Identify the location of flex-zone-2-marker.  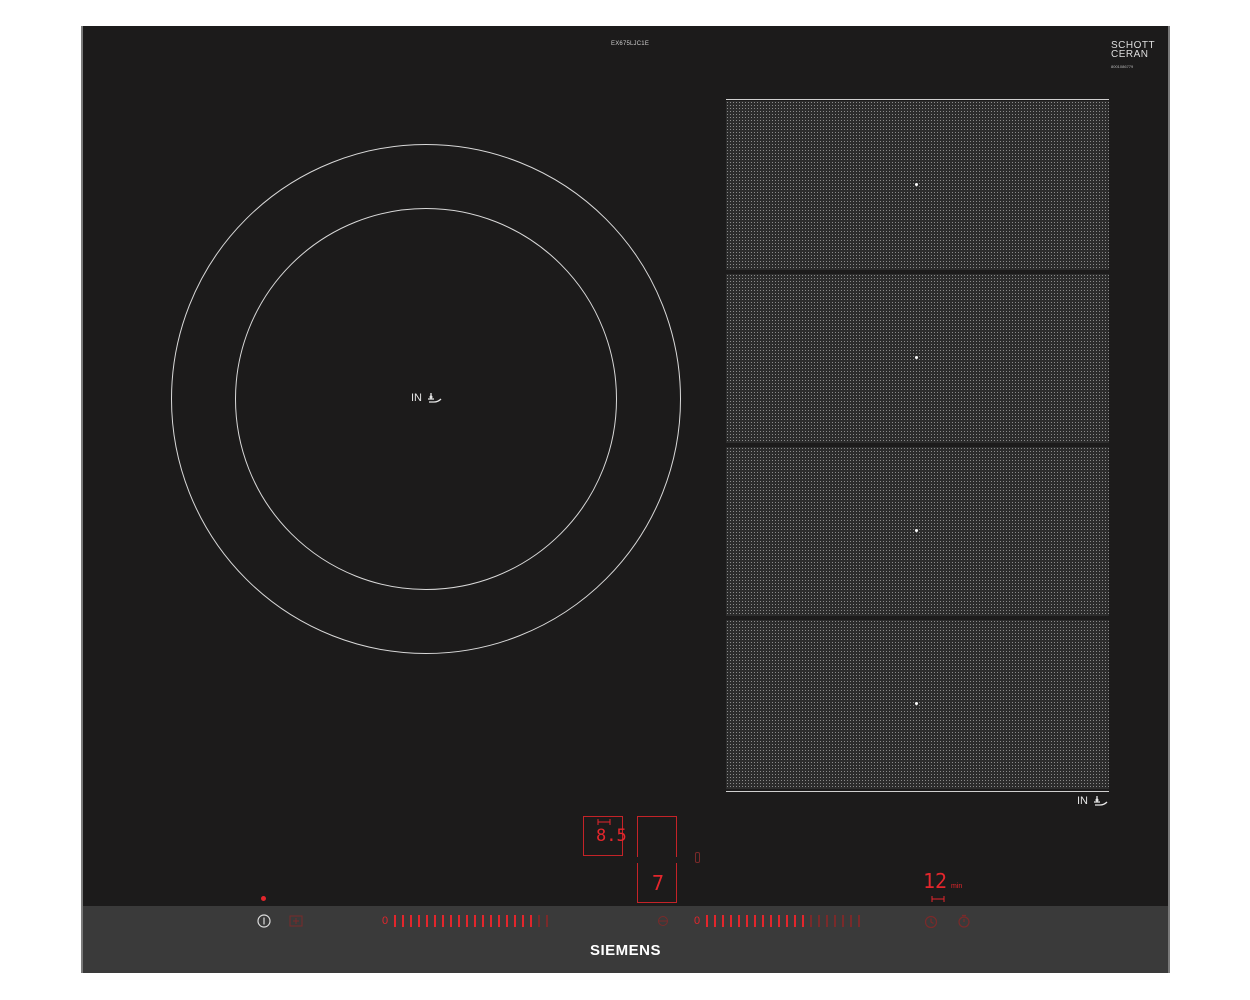
(916, 357).